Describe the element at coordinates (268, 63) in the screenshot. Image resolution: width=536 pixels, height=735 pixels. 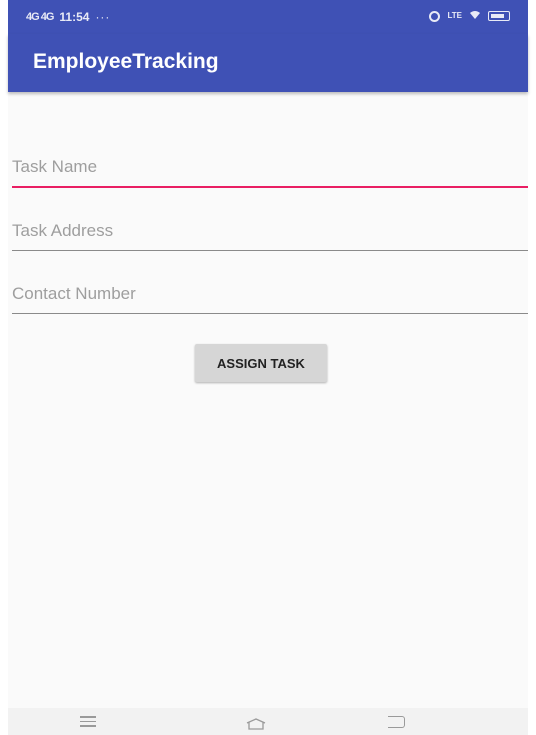
I see `app-bar: EmployeeTracking` at that location.